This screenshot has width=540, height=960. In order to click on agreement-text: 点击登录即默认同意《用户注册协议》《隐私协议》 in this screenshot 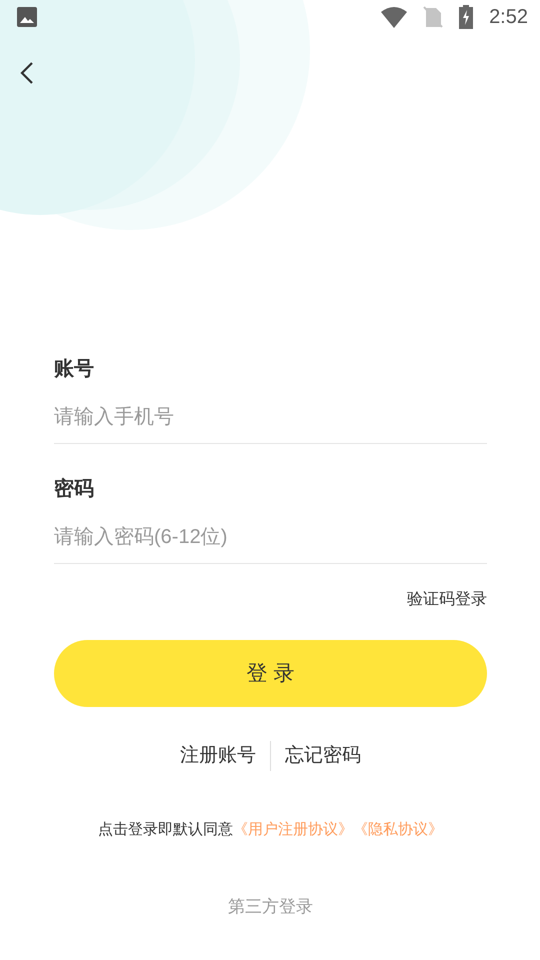, I will do `click(270, 830)`.